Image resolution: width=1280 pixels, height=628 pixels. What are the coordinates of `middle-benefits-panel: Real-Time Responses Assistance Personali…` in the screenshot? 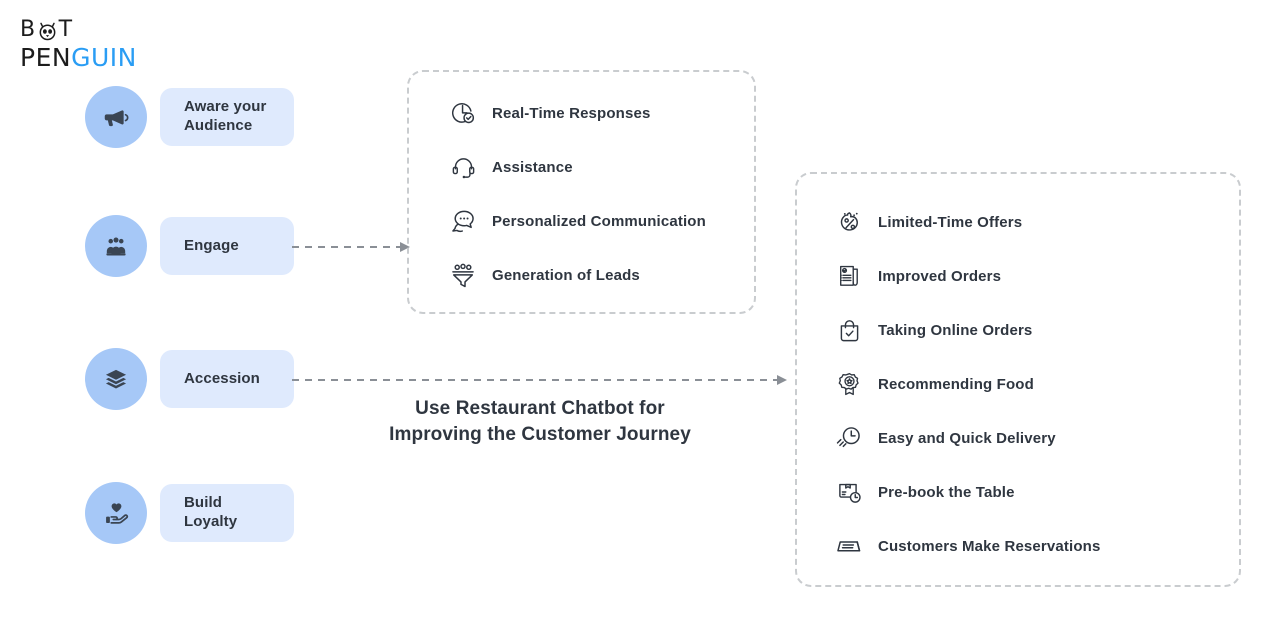 It's located at (581, 192).